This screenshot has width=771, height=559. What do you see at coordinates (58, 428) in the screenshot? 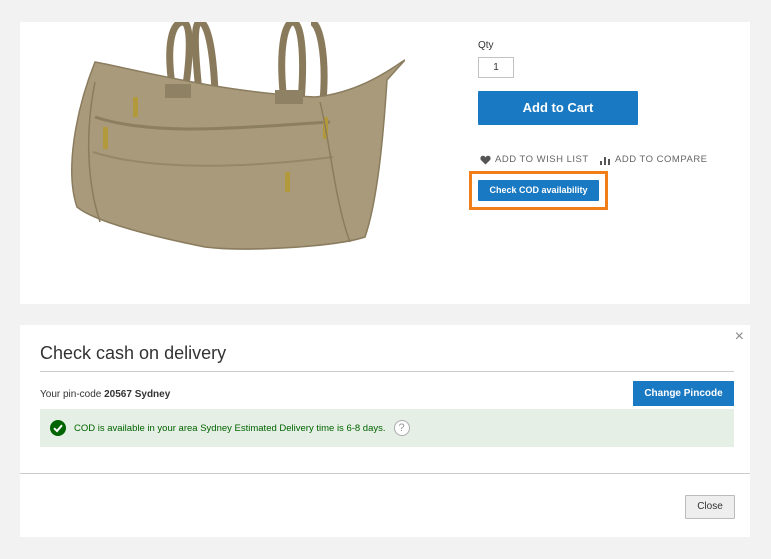
I see `check-circle-icon` at bounding box center [58, 428].